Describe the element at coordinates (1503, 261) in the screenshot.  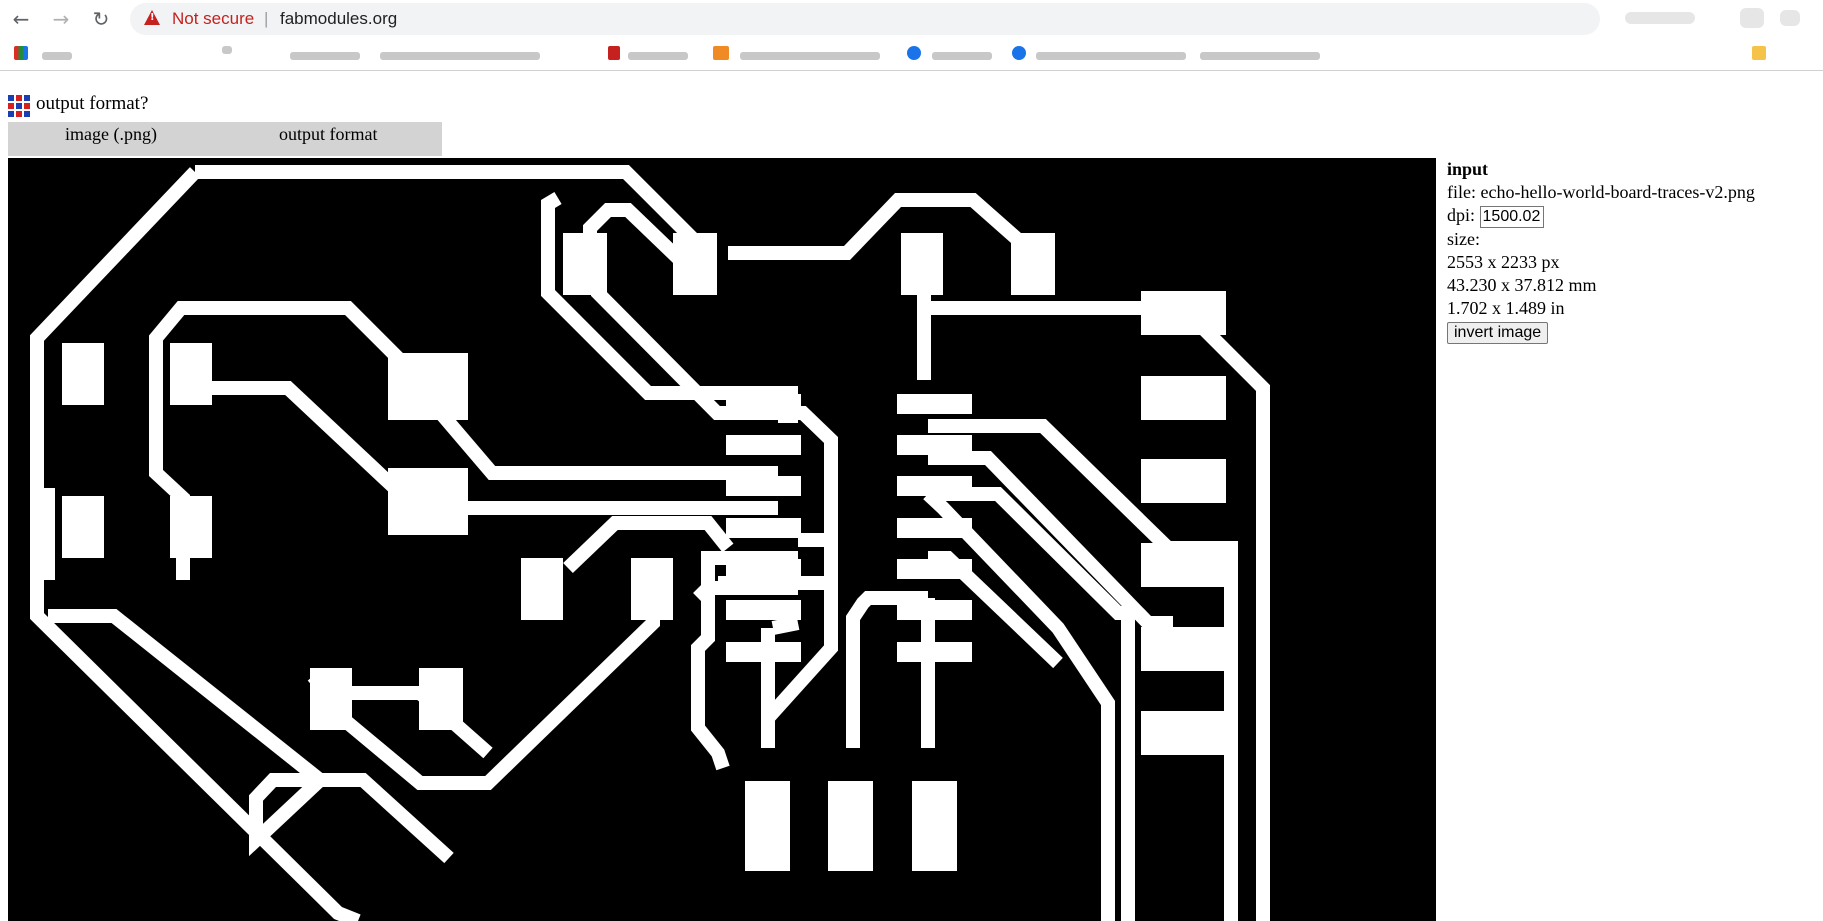
I see `size-px: 2553 x 2233 px` at that location.